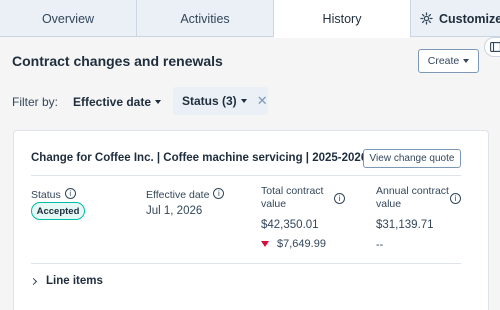  Describe the element at coordinates (405, 225) in the screenshot. I see `annual-contract-value: $31,139.71` at that location.